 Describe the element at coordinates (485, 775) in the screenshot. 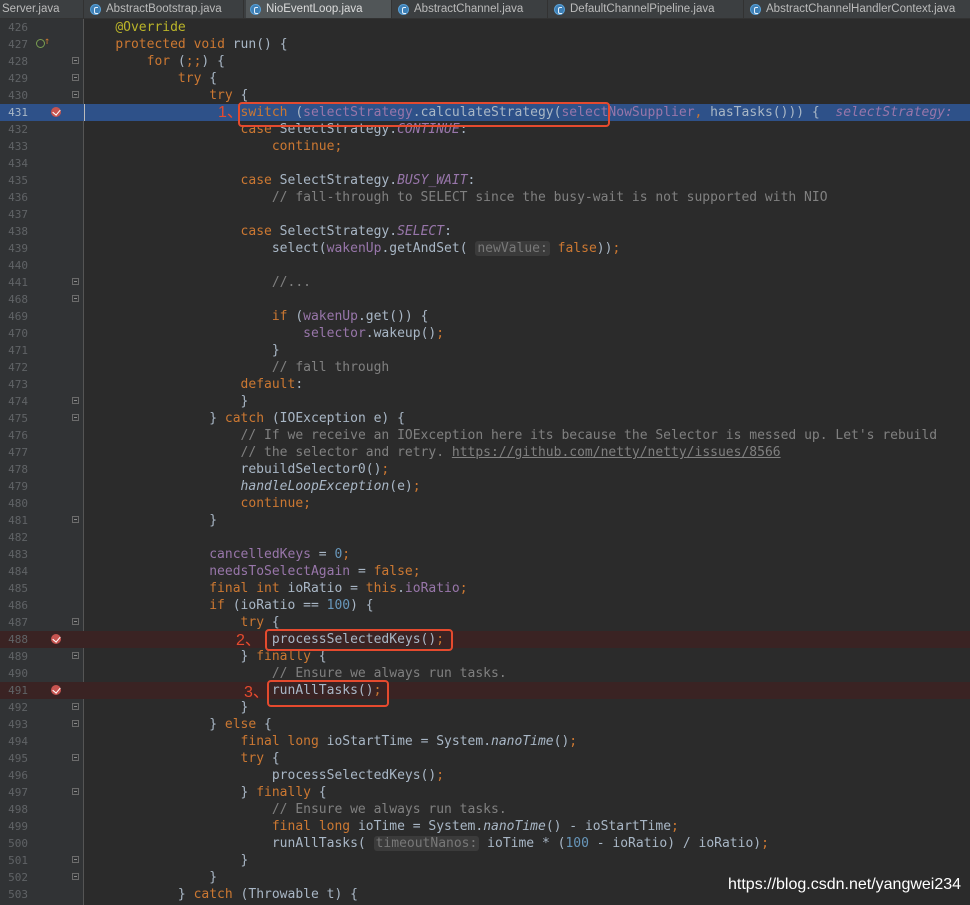

I see `code-line: 496 processSelectedKeys();` at that location.